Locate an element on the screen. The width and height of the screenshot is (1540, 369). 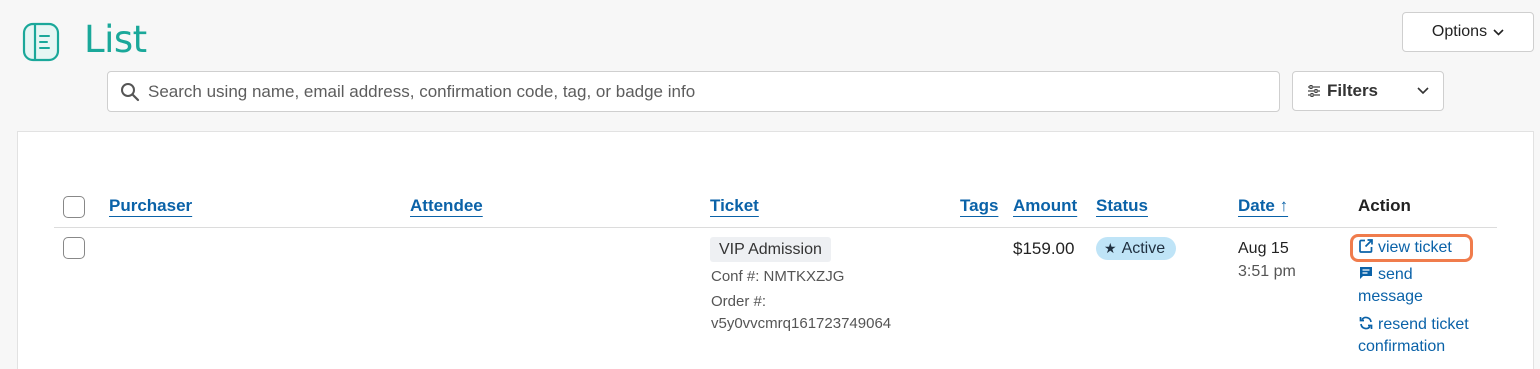
send-message-label-1: send is located at coordinates (1395, 274).